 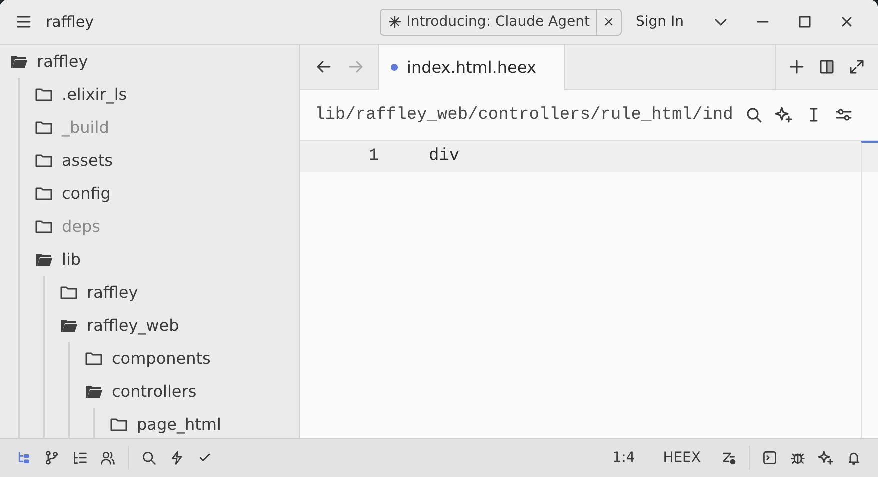 I want to click on tab-label: index.html.heex, so click(x=471, y=67).